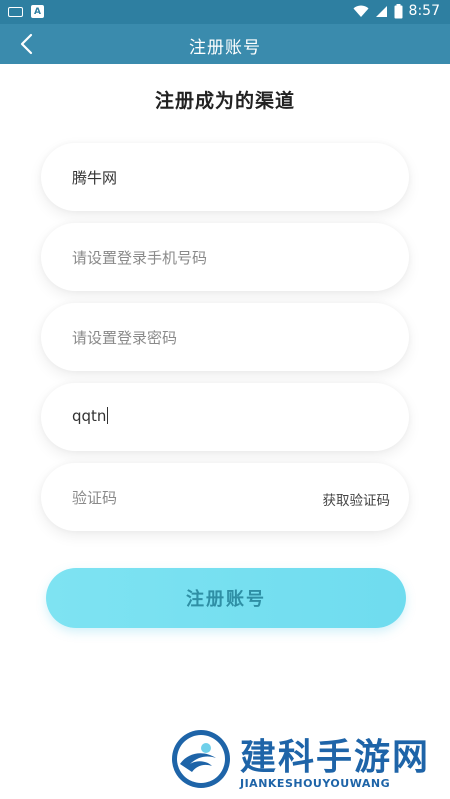 This screenshot has width=450, height=799. I want to click on phone-placeholder: 请设置登录手机号码, so click(140, 258).